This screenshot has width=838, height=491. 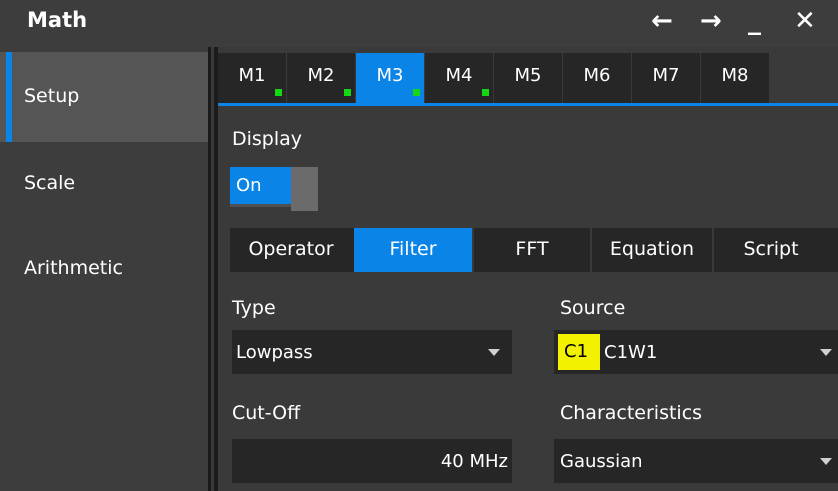 I want to click on characteristics-label: Characteristics, so click(x=631, y=413).